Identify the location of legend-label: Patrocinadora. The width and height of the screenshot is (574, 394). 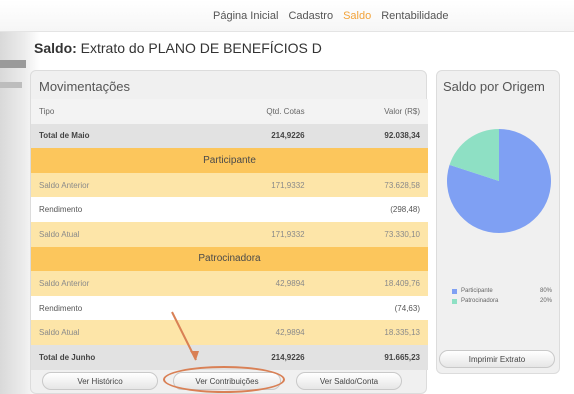
(480, 301).